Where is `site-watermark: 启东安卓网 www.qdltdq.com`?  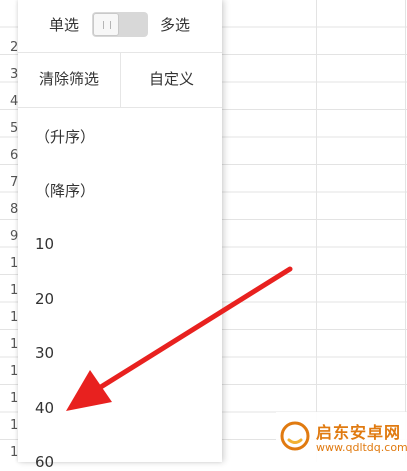
site-watermark: 启东安卓网 www.qdltdq.com is located at coordinates (341, 437).